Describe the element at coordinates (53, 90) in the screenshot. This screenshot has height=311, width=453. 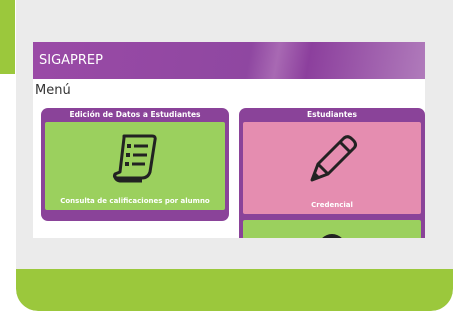
I see `menu-title: Menú` at that location.